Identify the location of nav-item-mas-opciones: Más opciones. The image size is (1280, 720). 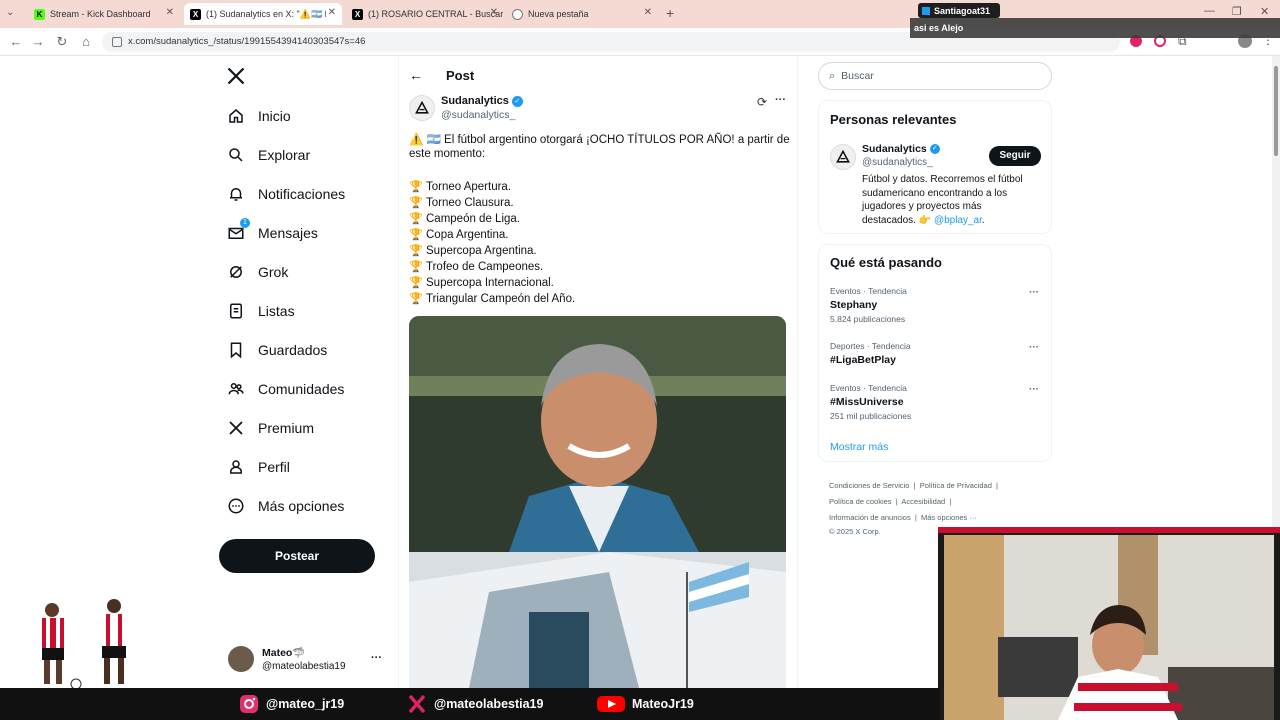
(285, 506).